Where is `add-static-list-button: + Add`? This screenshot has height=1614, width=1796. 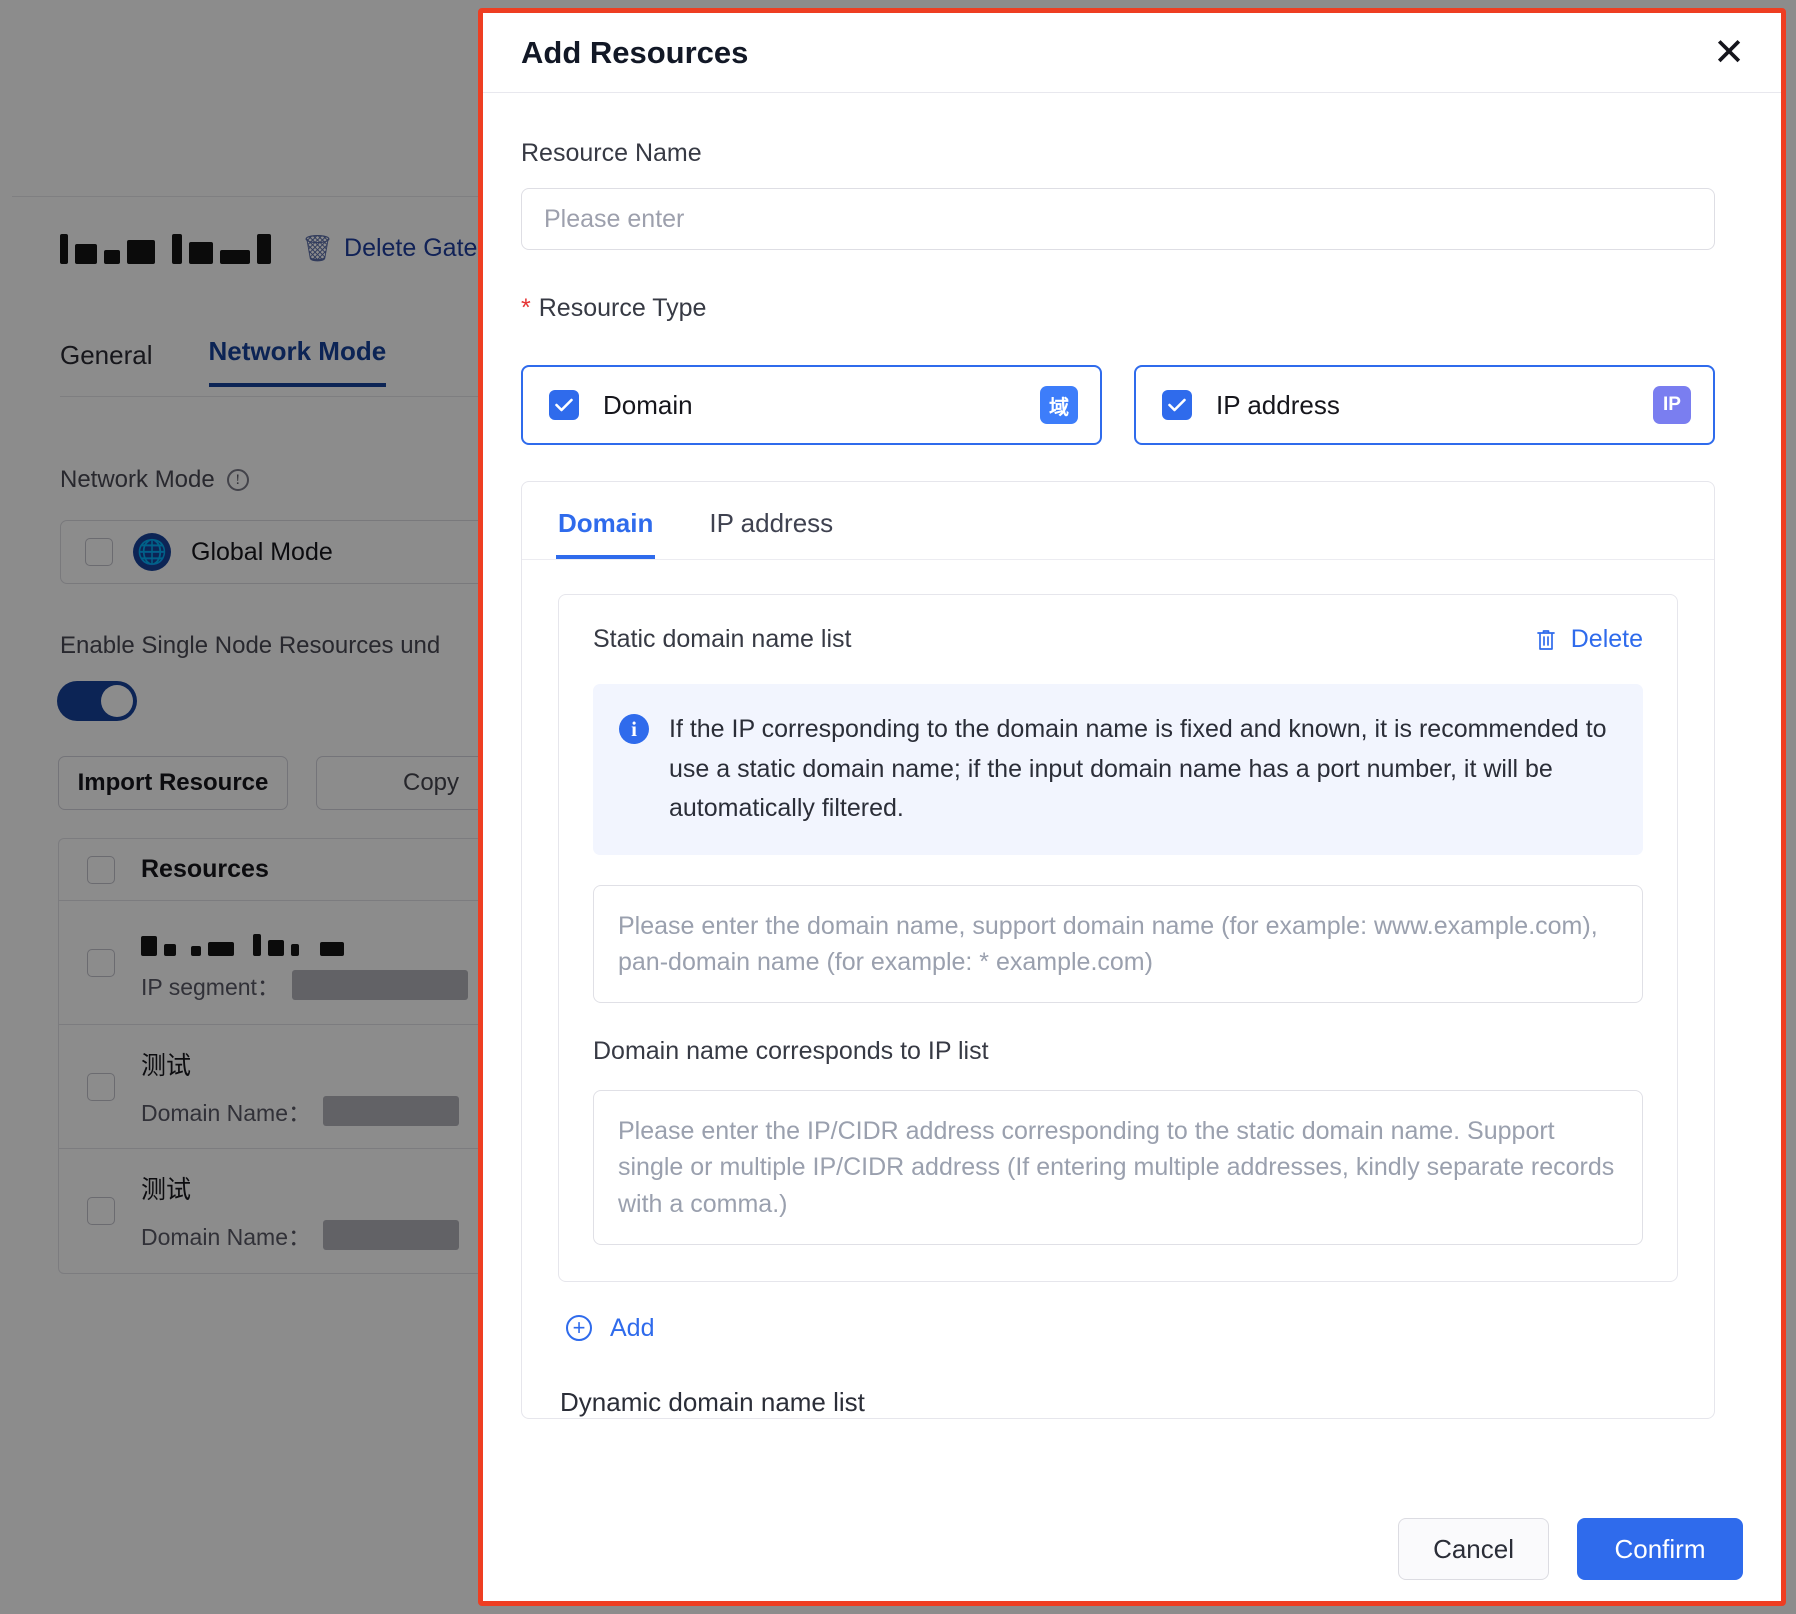 add-static-list-button: + Add is located at coordinates (1122, 1328).